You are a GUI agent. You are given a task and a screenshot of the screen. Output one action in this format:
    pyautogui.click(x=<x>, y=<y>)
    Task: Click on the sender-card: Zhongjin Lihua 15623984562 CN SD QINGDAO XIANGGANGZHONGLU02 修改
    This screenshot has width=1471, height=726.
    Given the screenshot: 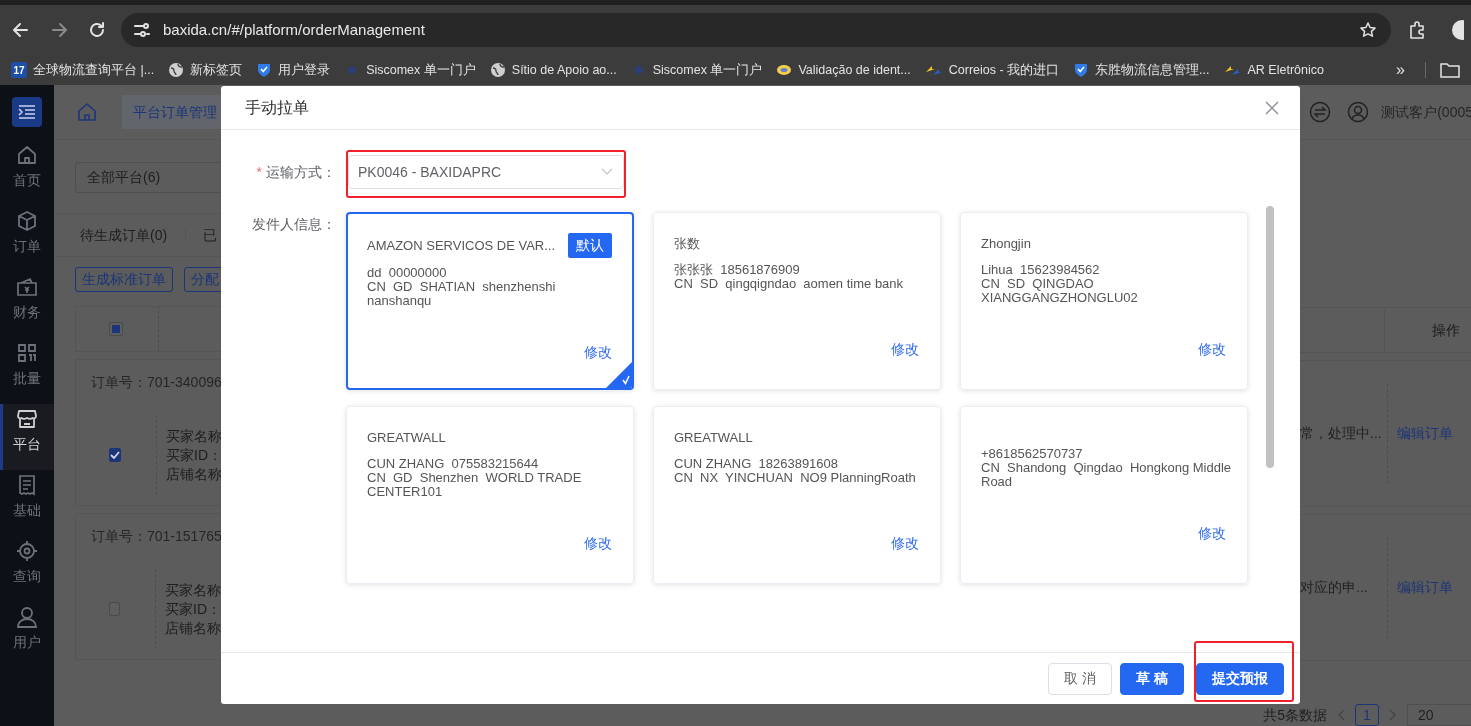 What is the action you would take?
    pyautogui.click(x=1104, y=301)
    